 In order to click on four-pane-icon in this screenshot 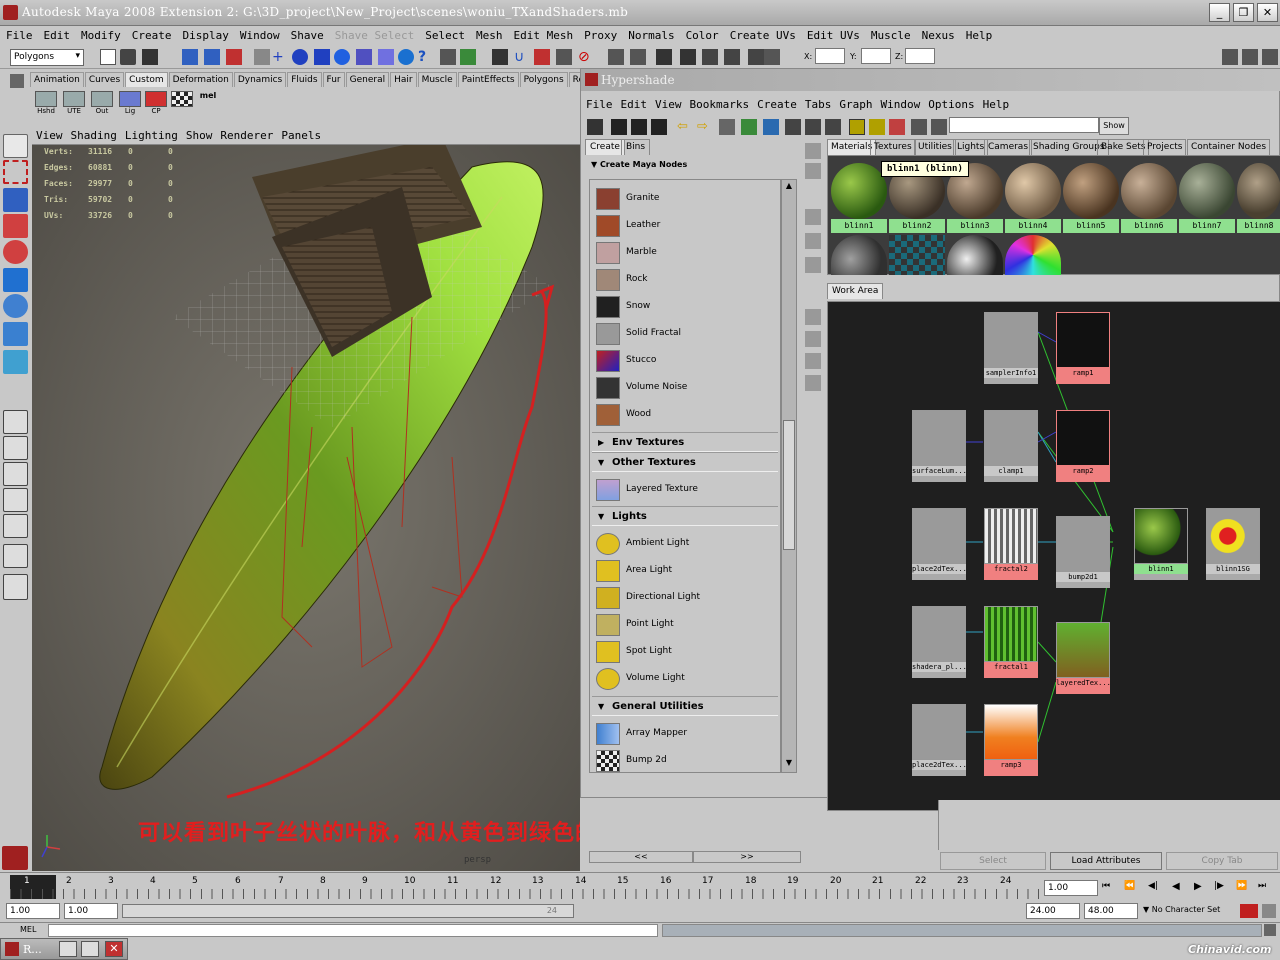, I will do `click(15, 448)`.